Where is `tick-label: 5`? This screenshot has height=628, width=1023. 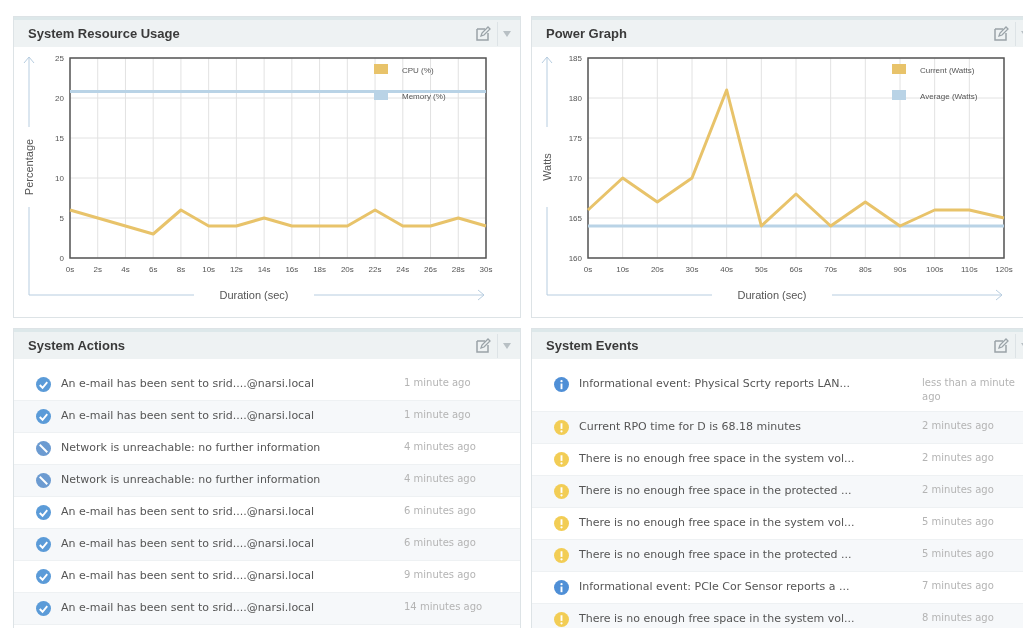 tick-label: 5 is located at coordinates (61, 218).